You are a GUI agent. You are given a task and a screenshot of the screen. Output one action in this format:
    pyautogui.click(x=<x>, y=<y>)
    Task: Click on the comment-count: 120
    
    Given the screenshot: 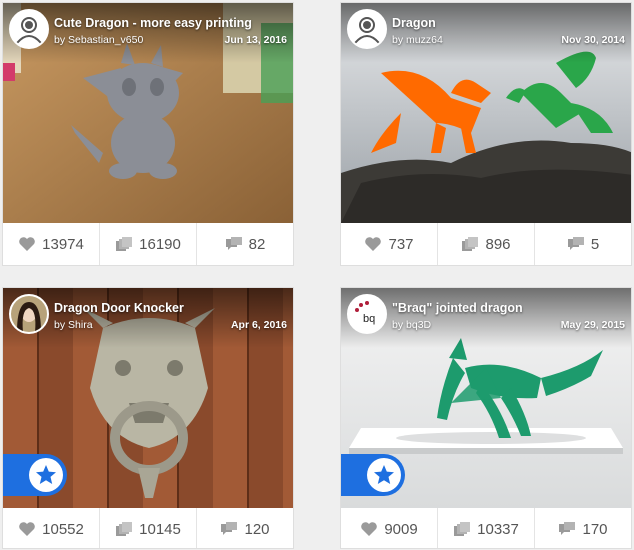 What is the action you would take?
    pyautogui.click(x=257, y=529)
    